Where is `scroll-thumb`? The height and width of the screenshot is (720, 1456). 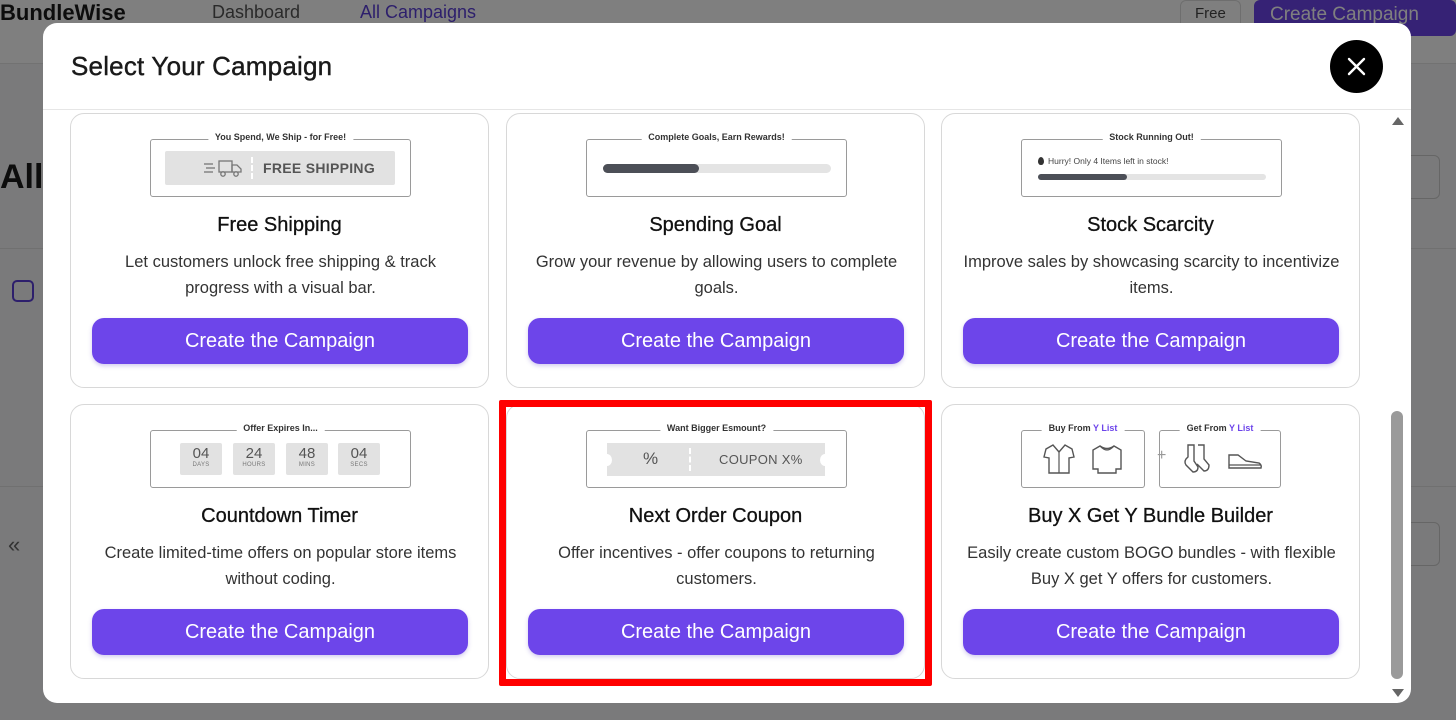 scroll-thumb is located at coordinates (1397, 545).